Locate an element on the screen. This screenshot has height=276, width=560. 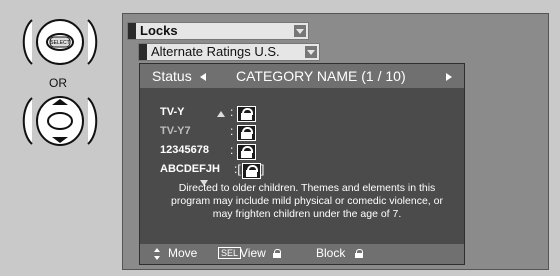
rating-name: TV-Y is located at coordinates (172, 112).